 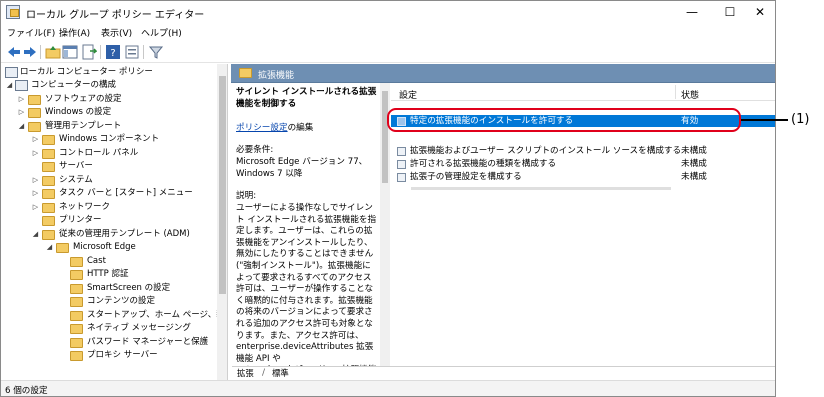 I want to click on edit-policy-link: ポリシー設定, so click(x=262, y=128).